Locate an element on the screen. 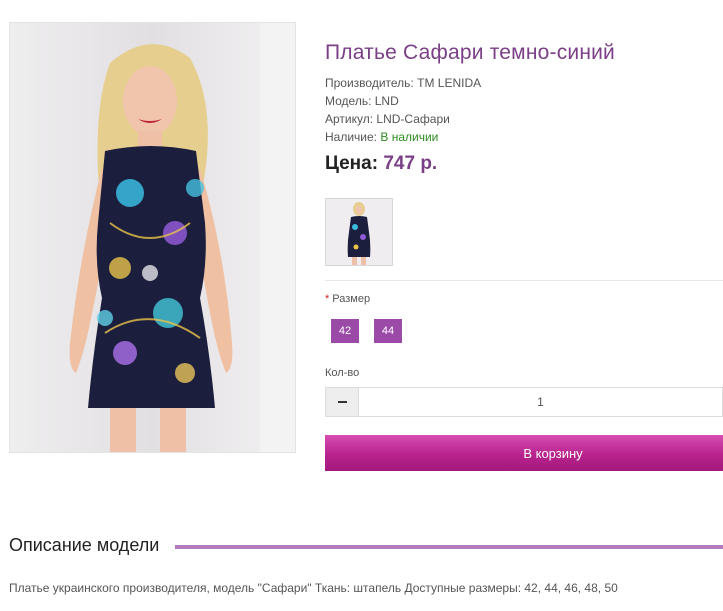 This screenshot has height=611, width=723. quantity-stepper is located at coordinates (524, 402).